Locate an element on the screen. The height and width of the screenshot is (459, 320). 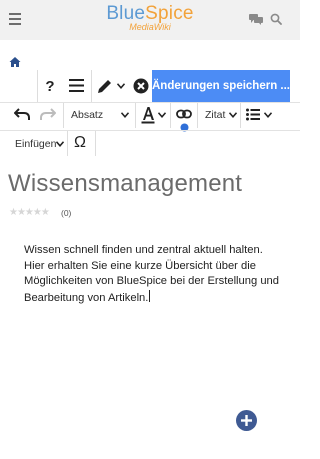
rating-count: (0) is located at coordinates (66, 213).